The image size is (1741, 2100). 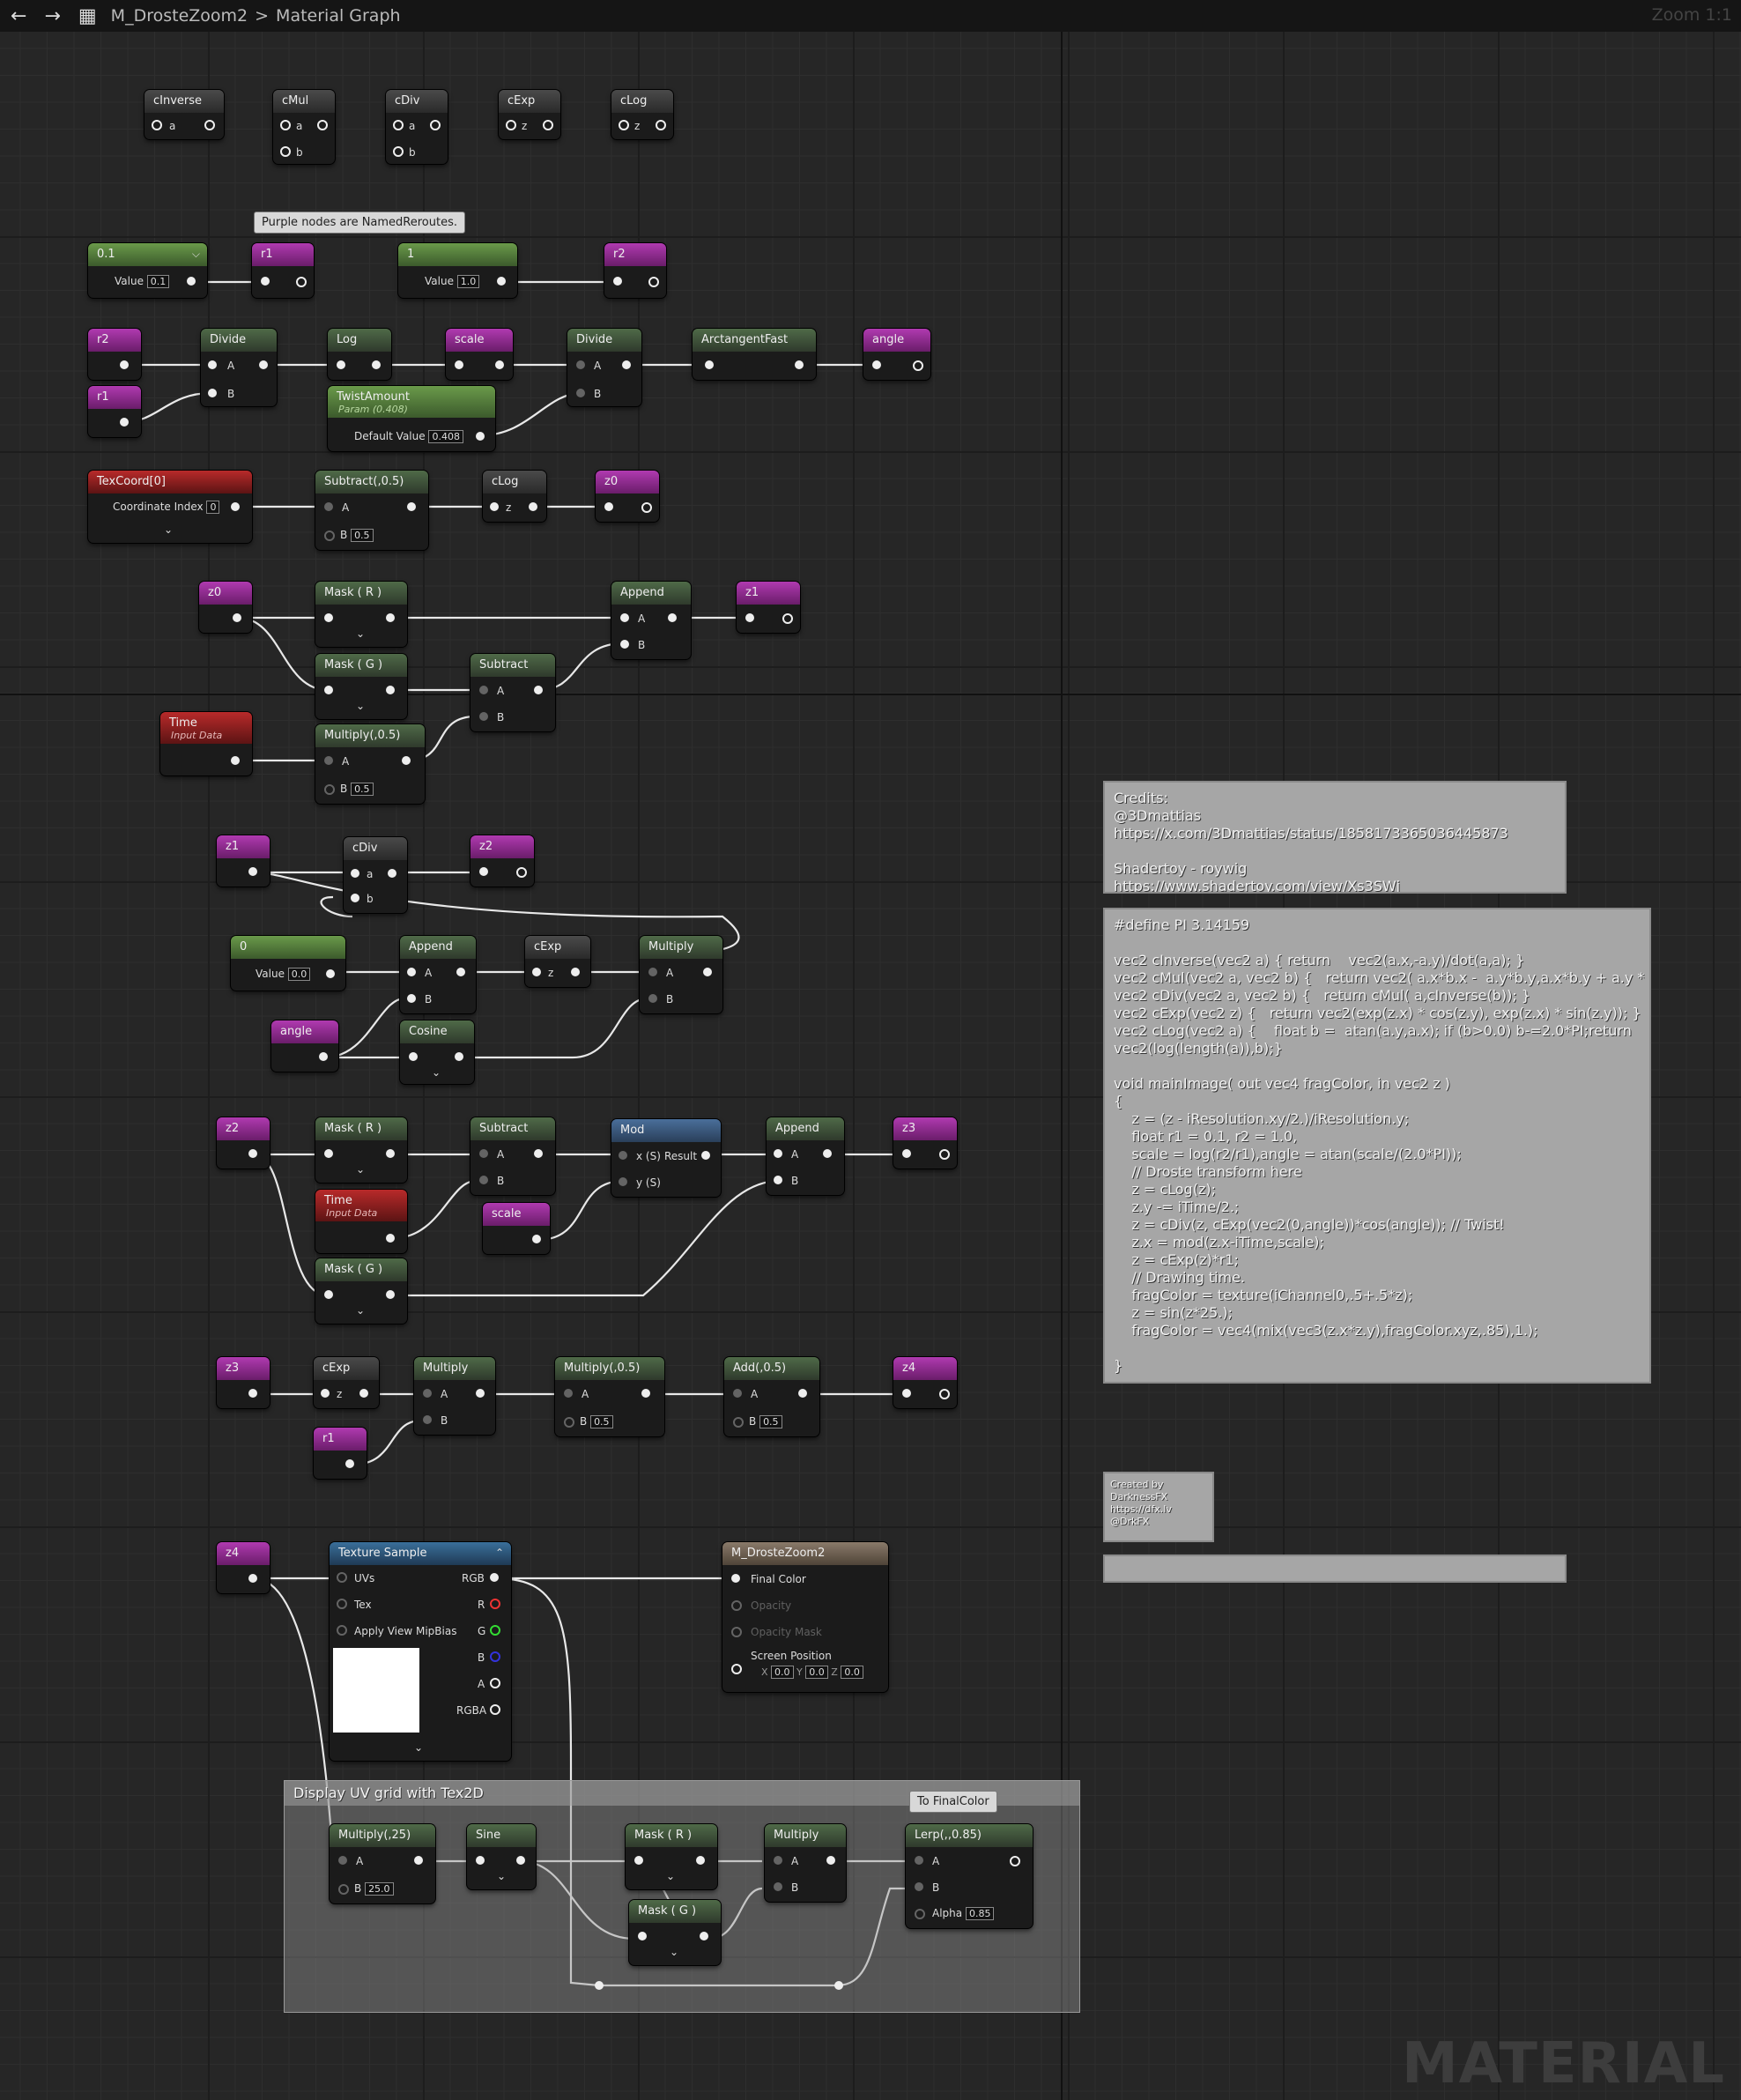 What do you see at coordinates (512, 693) in the screenshot?
I see `node-subtract-1: Subtract A B` at bounding box center [512, 693].